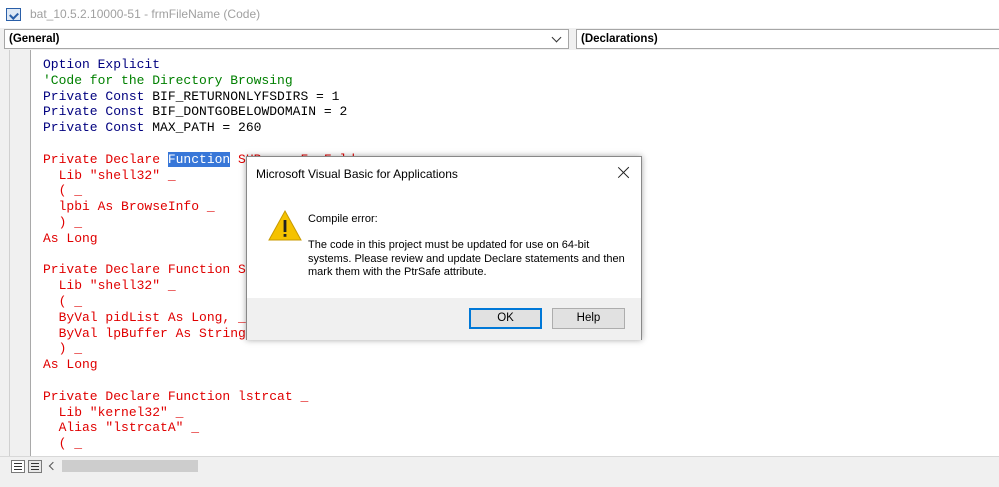 This screenshot has height=487, width=999. I want to click on full-module-view-icon, so click(35, 466).